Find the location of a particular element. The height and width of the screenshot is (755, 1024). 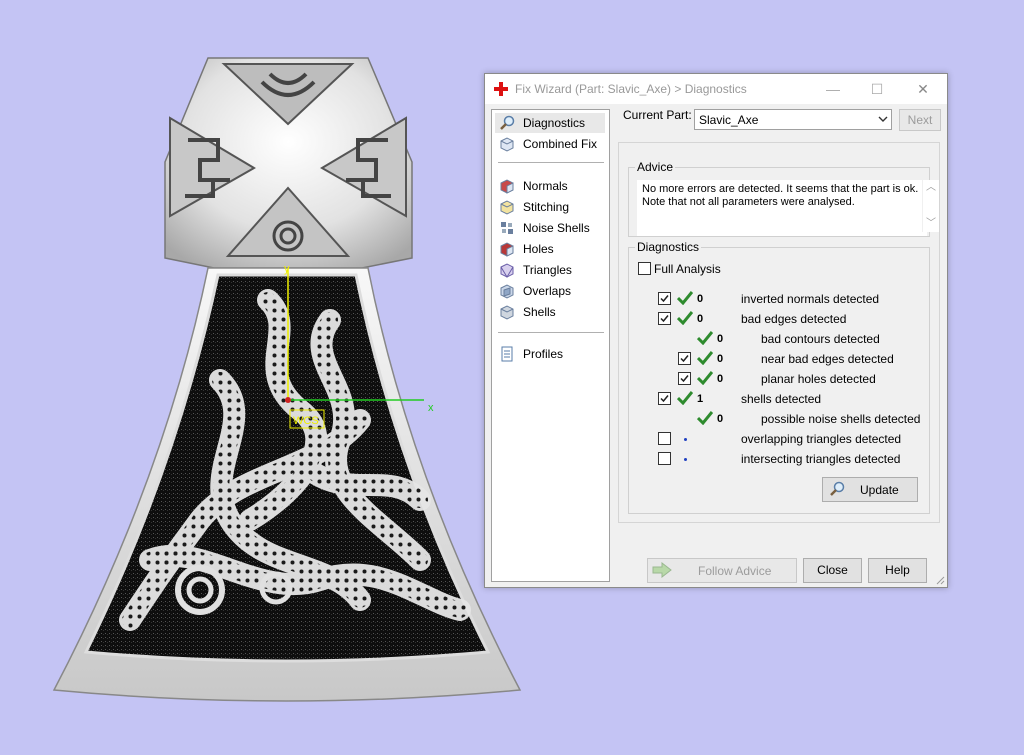

diagnostic-row: 0 planar holes detected is located at coordinates (778, 380).